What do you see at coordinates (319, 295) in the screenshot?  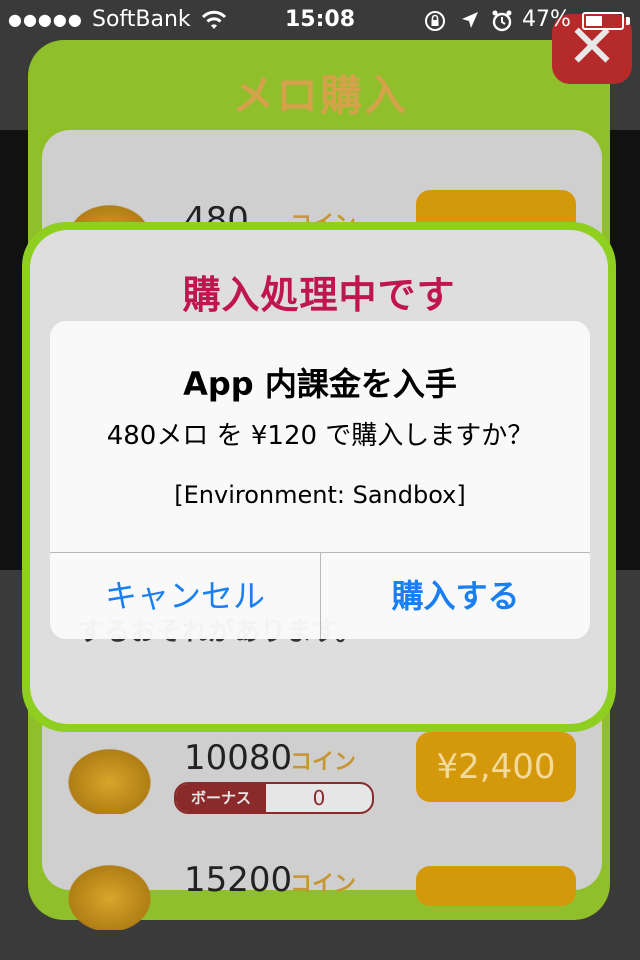 I see `processing-title: 購入処理中です` at bounding box center [319, 295].